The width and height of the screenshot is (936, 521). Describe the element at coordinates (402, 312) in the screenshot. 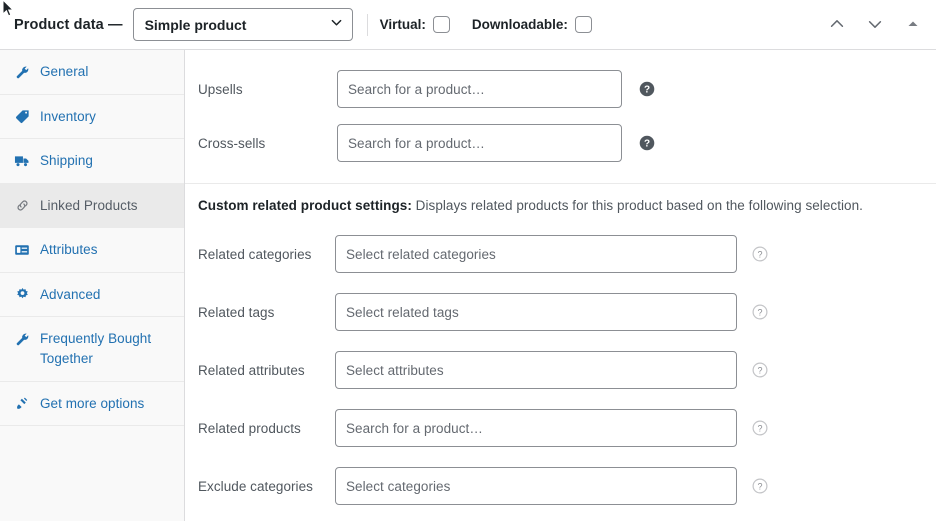

I see `related-tags-placeholder: Select related tags` at that location.